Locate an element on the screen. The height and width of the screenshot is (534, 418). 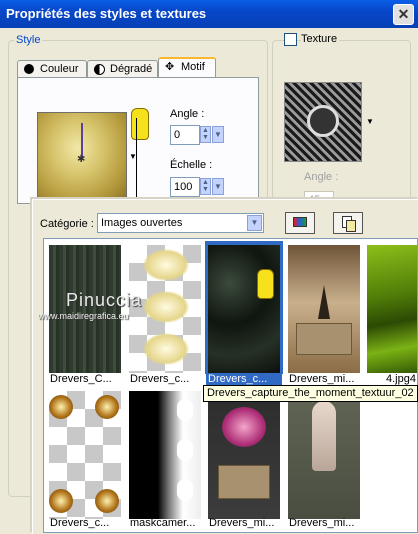
eiffel-tower-icon is located at coordinates (324, 302).